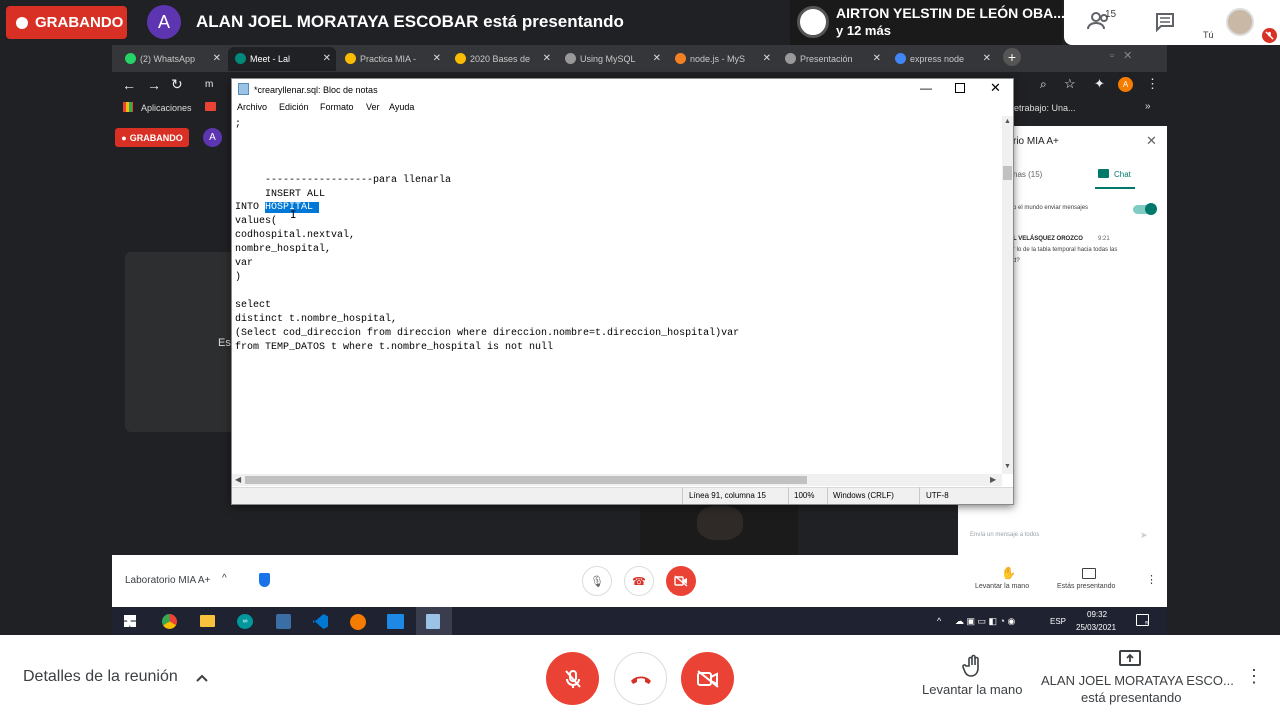  Describe the element at coordinates (167, 580) in the screenshot. I see `inner-meeting-name: Laboratorio MIA A+` at that location.